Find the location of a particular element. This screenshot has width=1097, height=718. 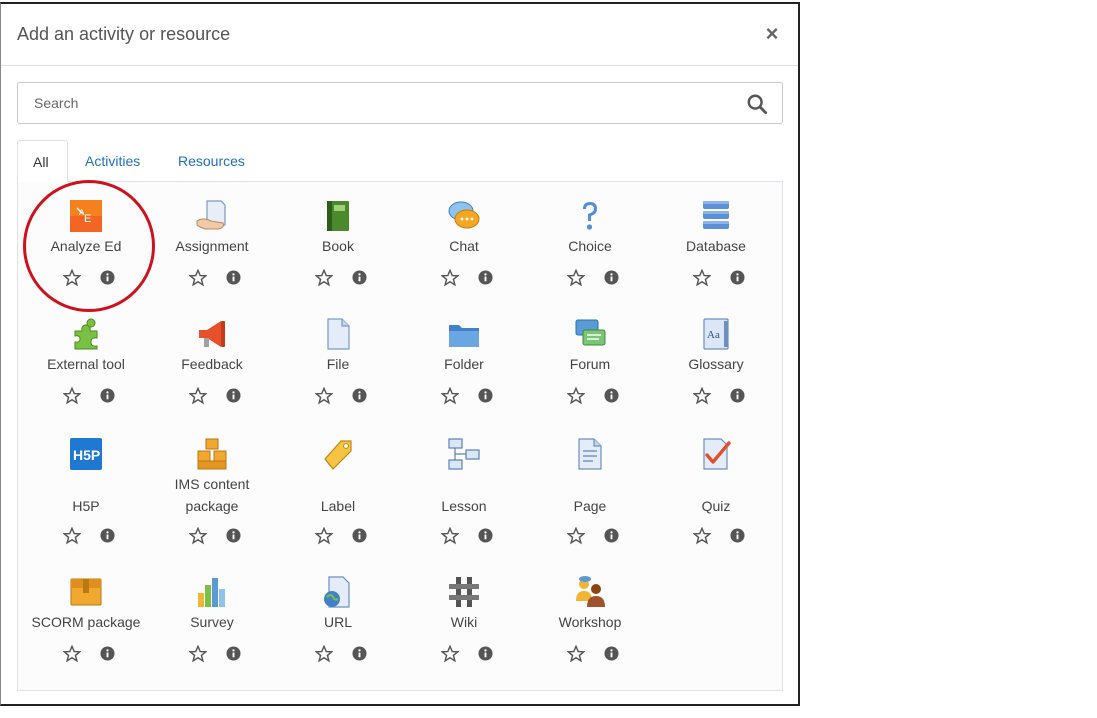

module-label: Survey is located at coordinates (212, 622).